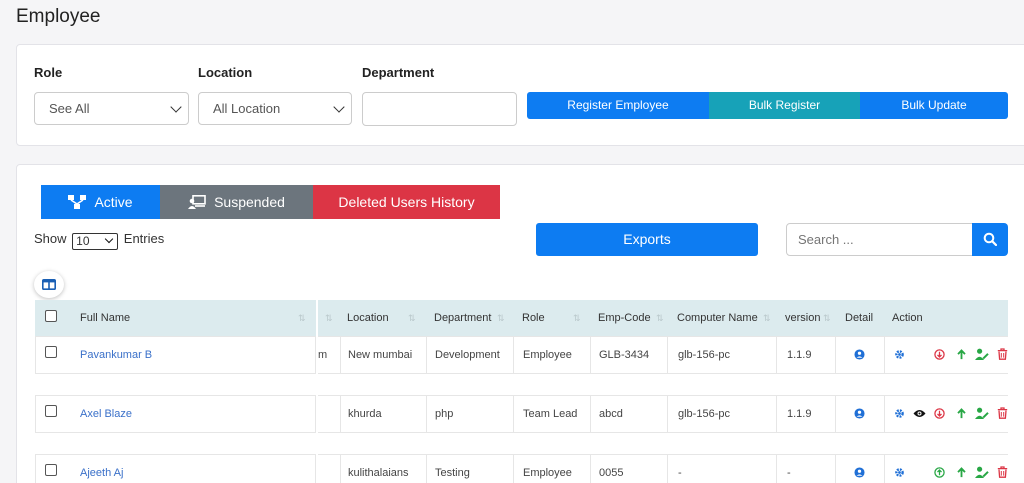 This screenshot has height=483, width=1024. What do you see at coordinates (624, 355) in the screenshot?
I see `emp-code-cell: GLB-3434` at bounding box center [624, 355].